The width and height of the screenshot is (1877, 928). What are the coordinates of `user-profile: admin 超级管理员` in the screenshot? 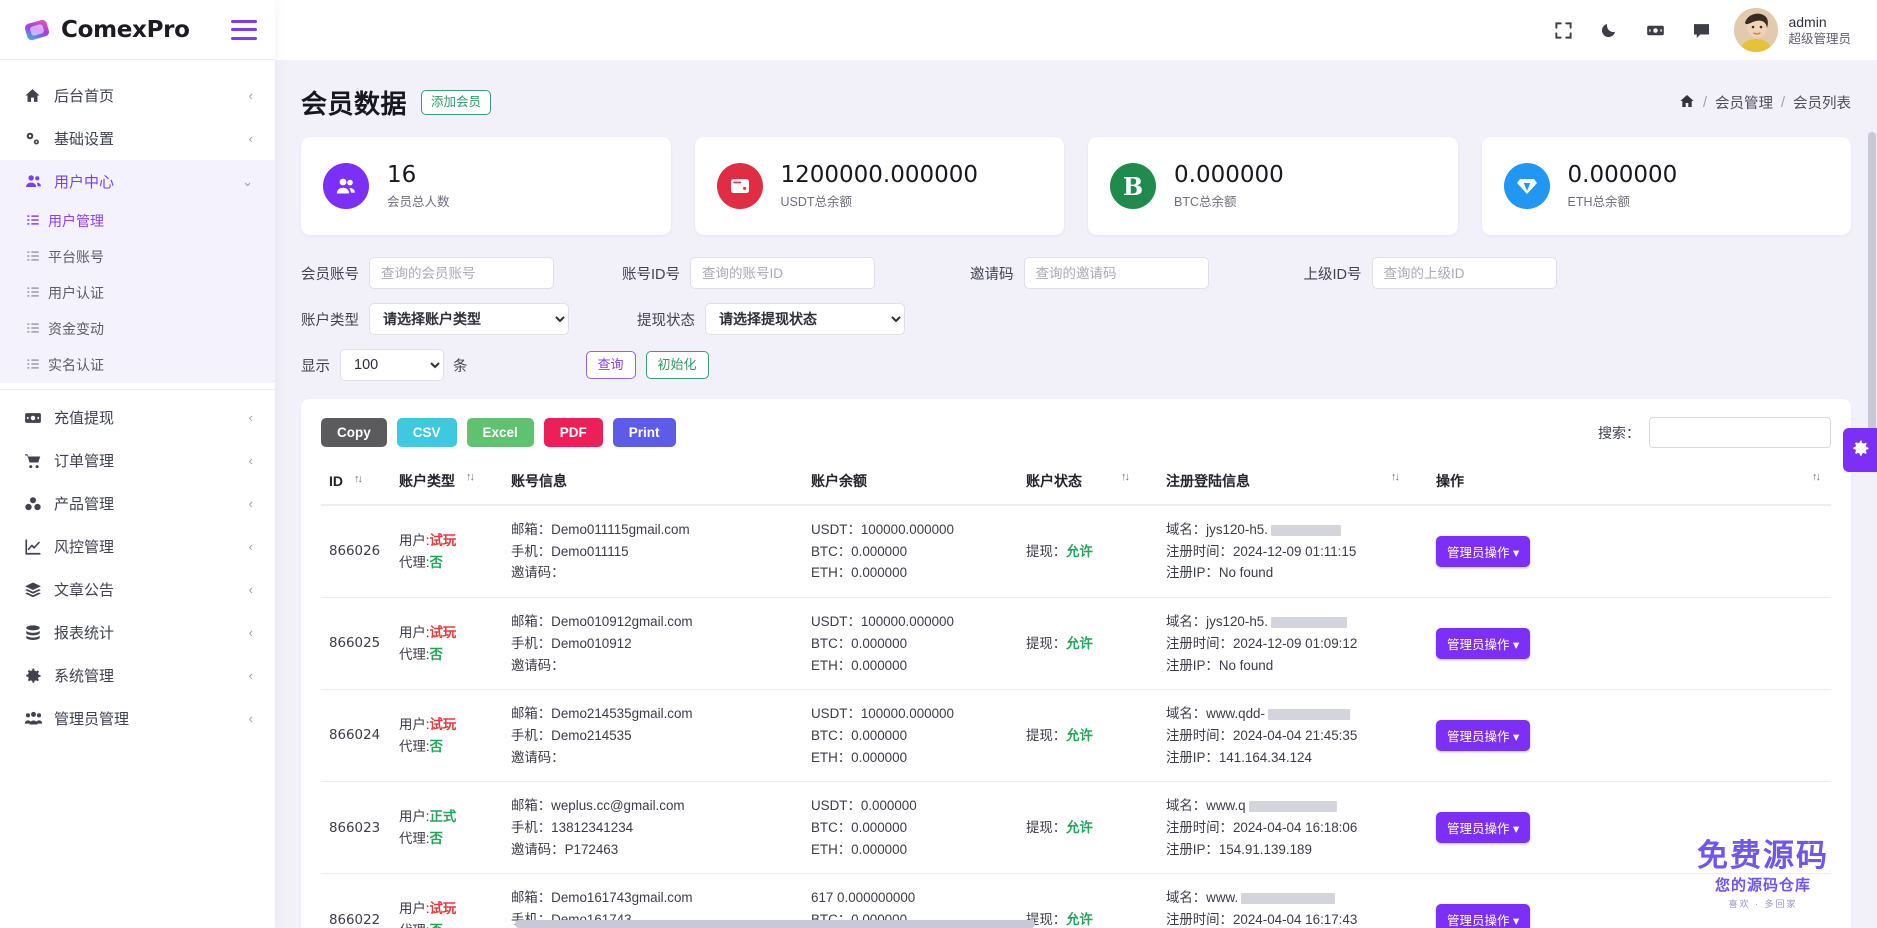 It's located at (1792, 30).